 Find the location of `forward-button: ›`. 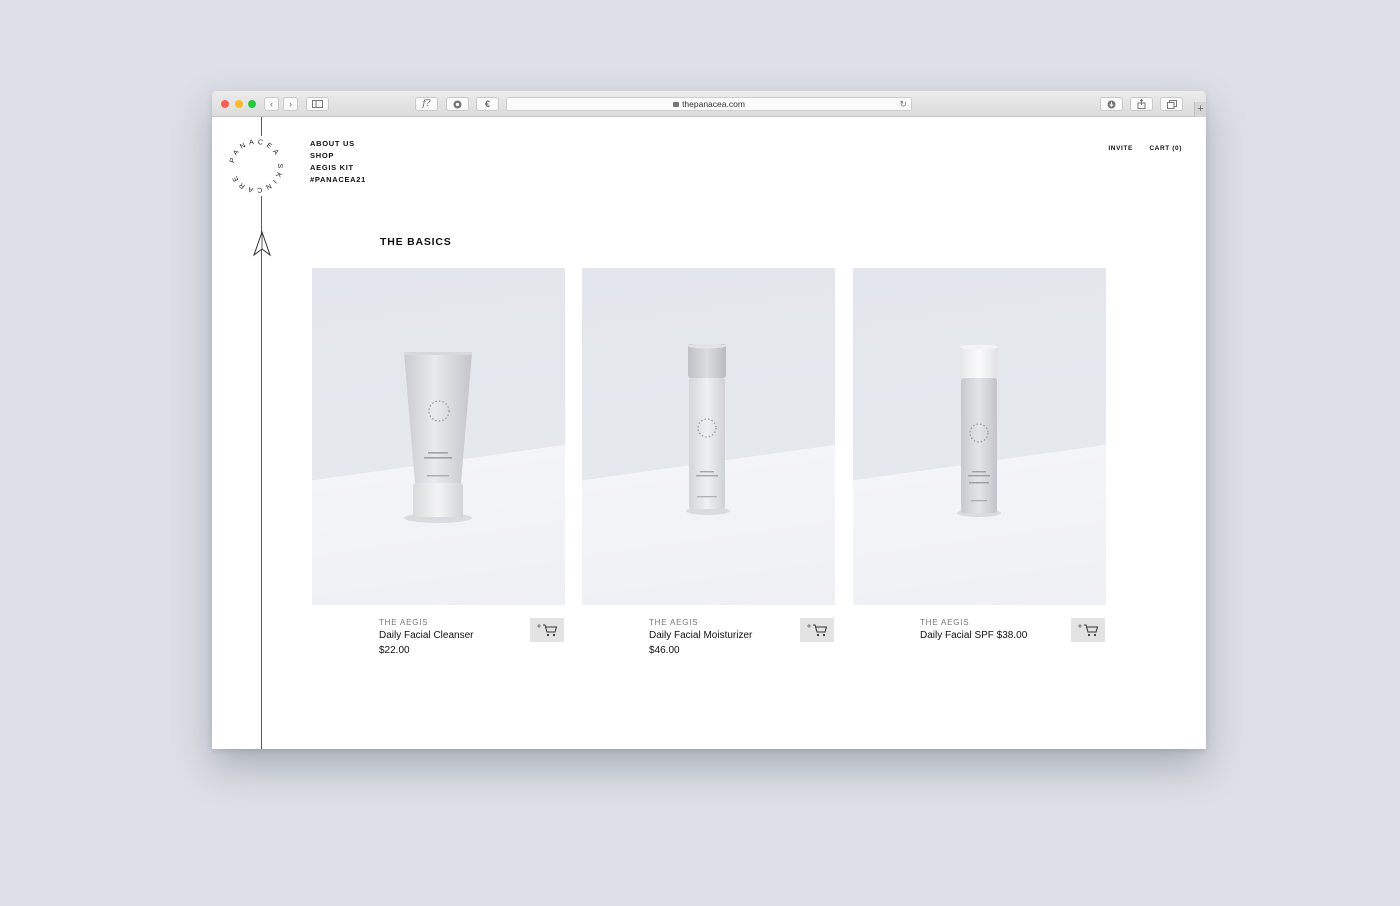

forward-button: › is located at coordinates (290, 104).